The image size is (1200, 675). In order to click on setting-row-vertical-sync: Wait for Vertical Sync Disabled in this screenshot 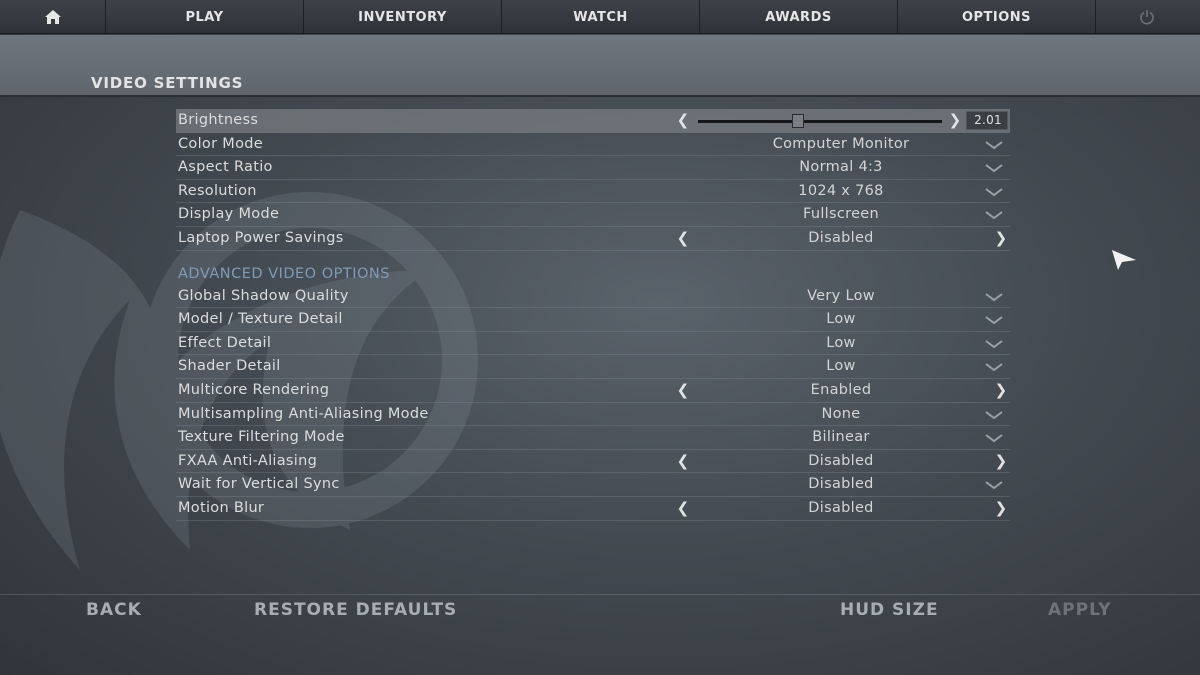, I will do `click(593, 485)`.